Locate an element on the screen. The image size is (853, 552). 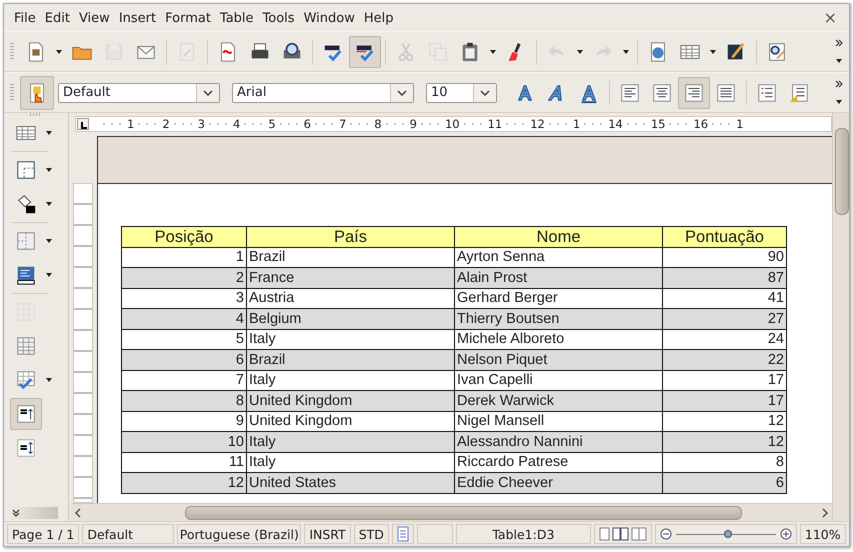
menu-item: Window is located at coordinates (331, 17).